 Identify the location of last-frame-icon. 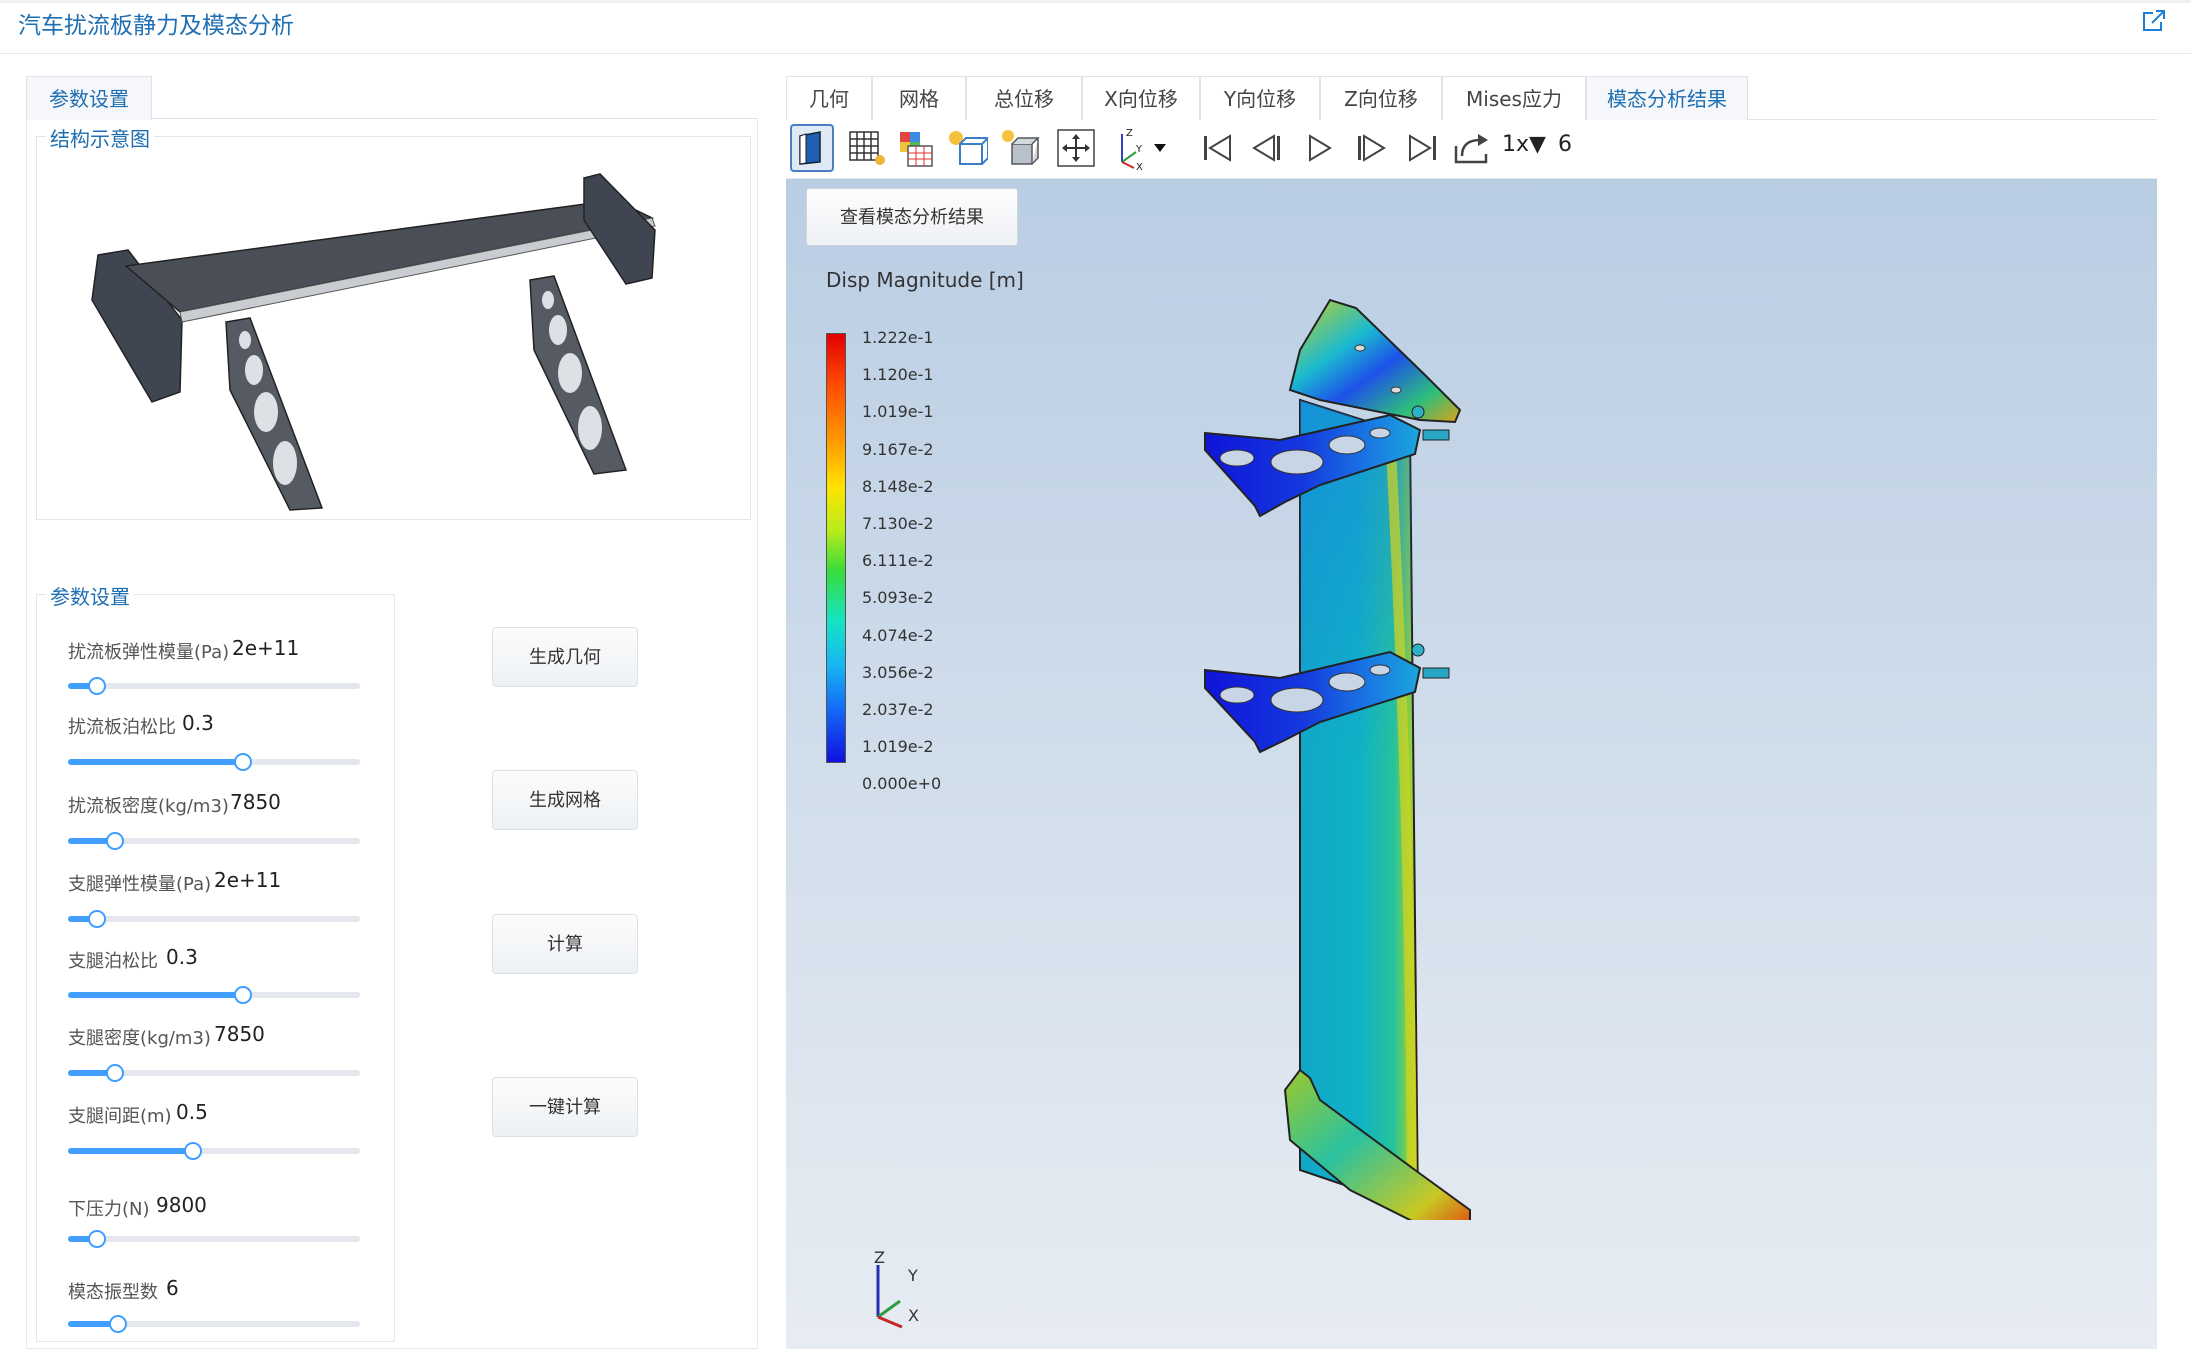
(1422, 148).